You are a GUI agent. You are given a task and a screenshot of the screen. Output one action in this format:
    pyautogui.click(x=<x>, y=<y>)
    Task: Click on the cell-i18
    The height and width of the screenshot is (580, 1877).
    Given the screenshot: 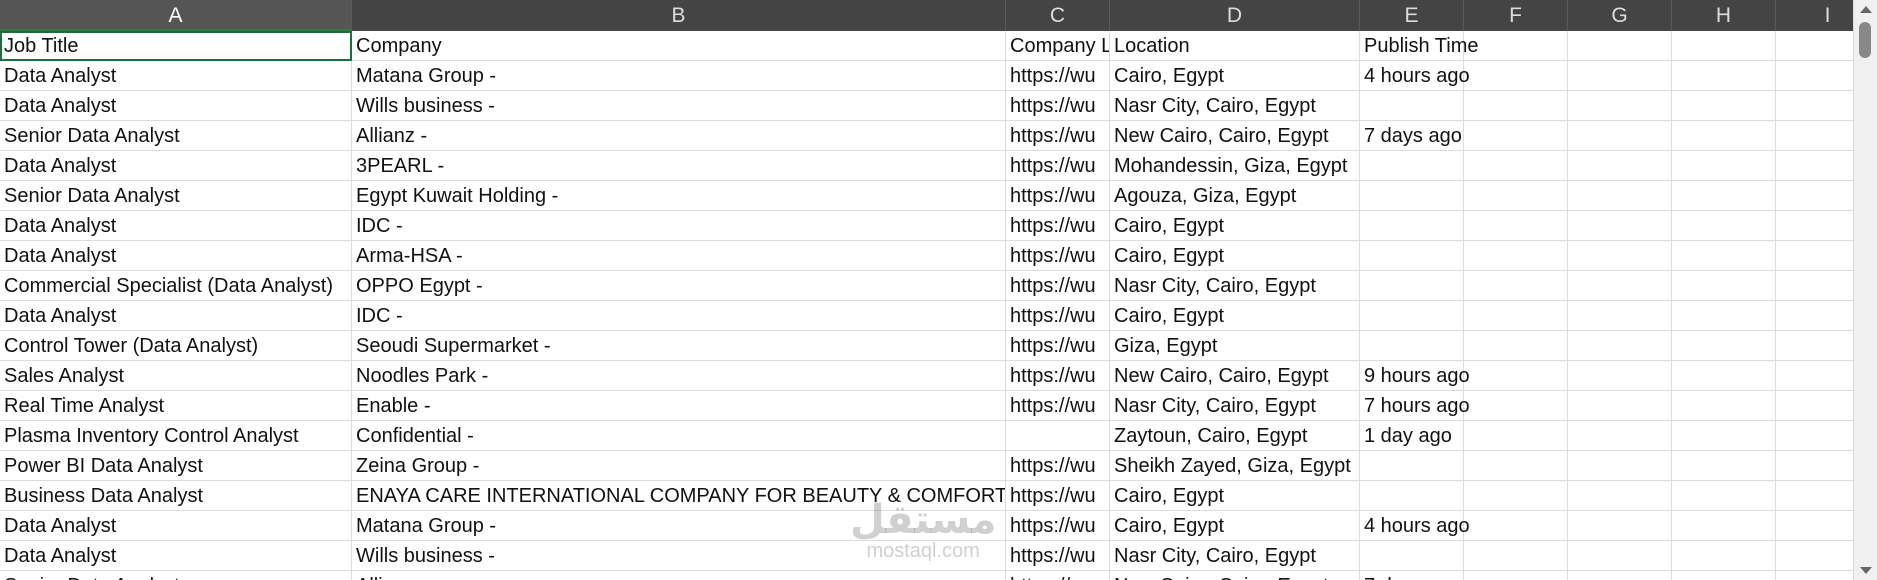 What is the action you would take?
    pyautogui.click(x=1814, y=556)
    